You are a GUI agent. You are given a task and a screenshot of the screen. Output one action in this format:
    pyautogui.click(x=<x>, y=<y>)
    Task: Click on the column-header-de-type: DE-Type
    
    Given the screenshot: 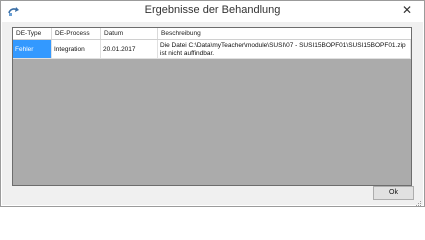 What is the action you would take?
    pyautogui.click(x=32, y=33)
    